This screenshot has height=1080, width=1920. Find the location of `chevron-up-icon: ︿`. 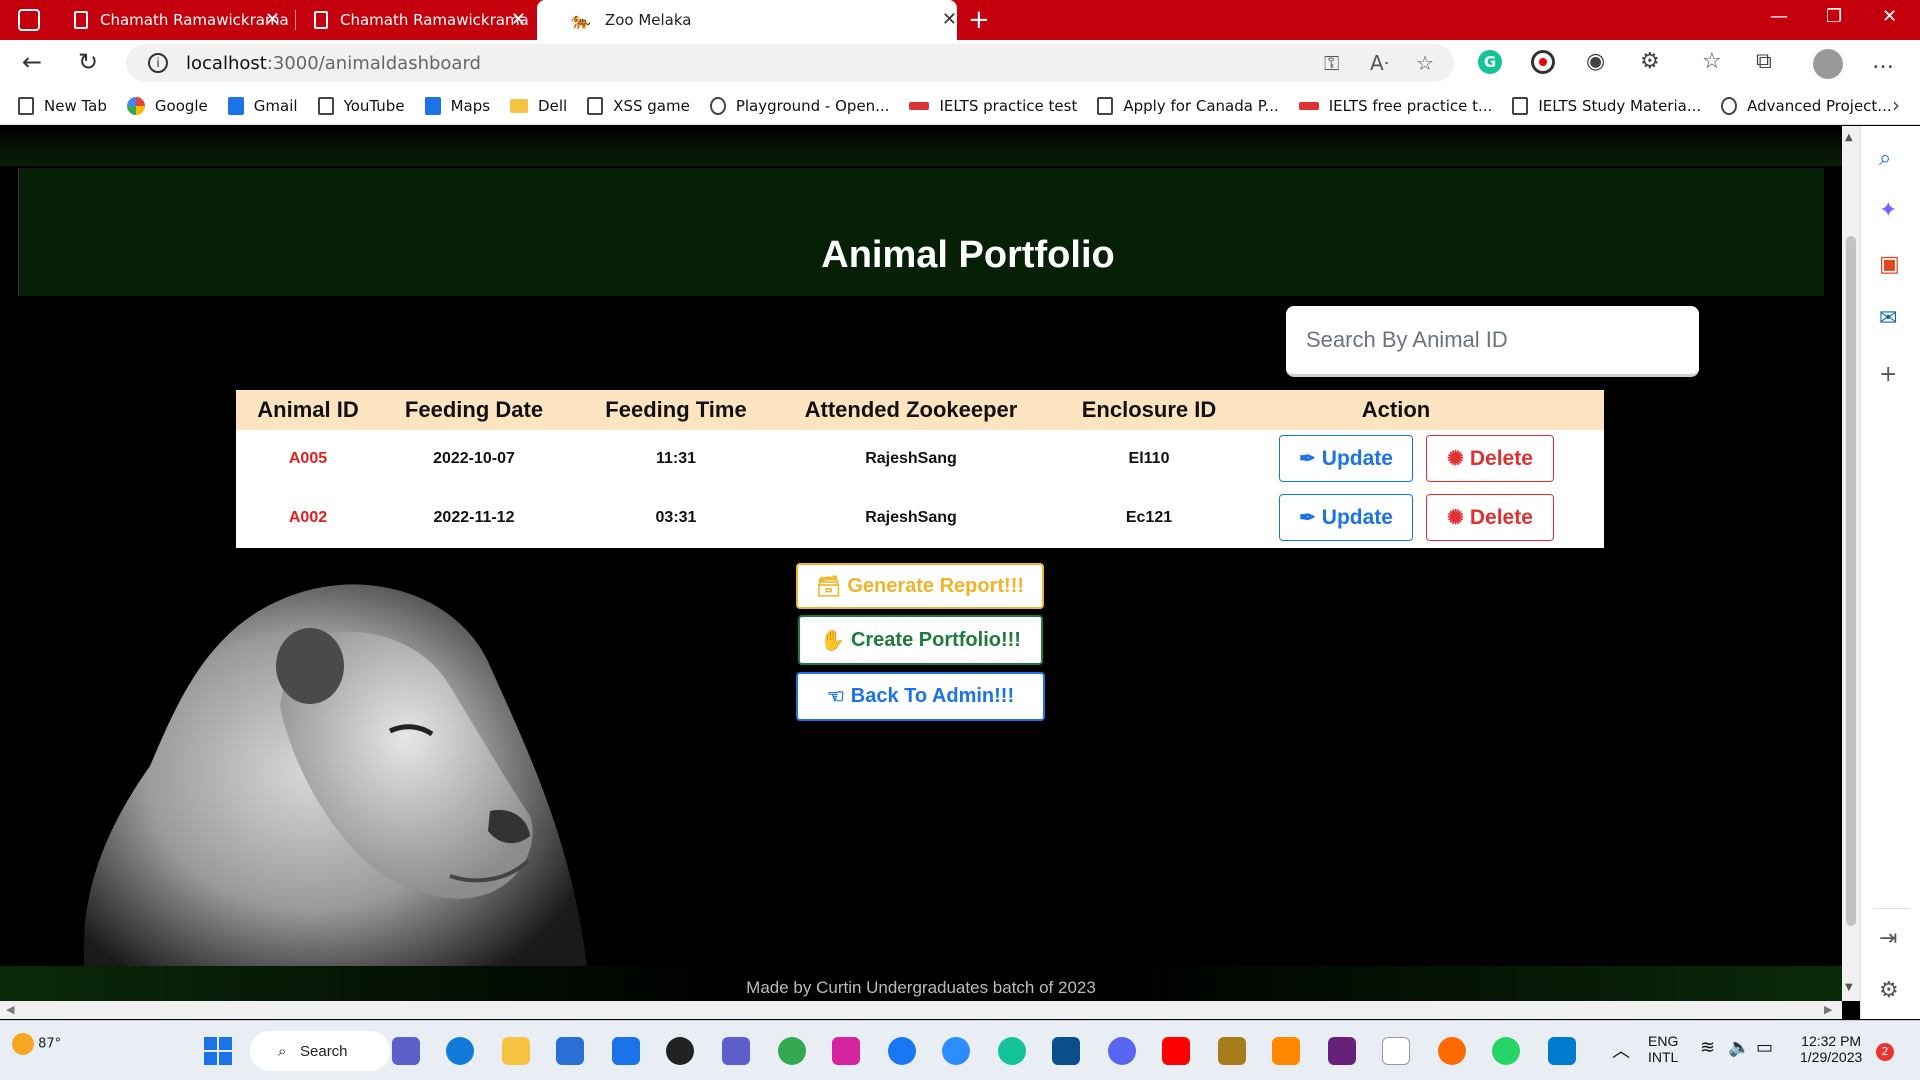

chevron-up-icon: ︿ is located at coordinates (1621, 1050).